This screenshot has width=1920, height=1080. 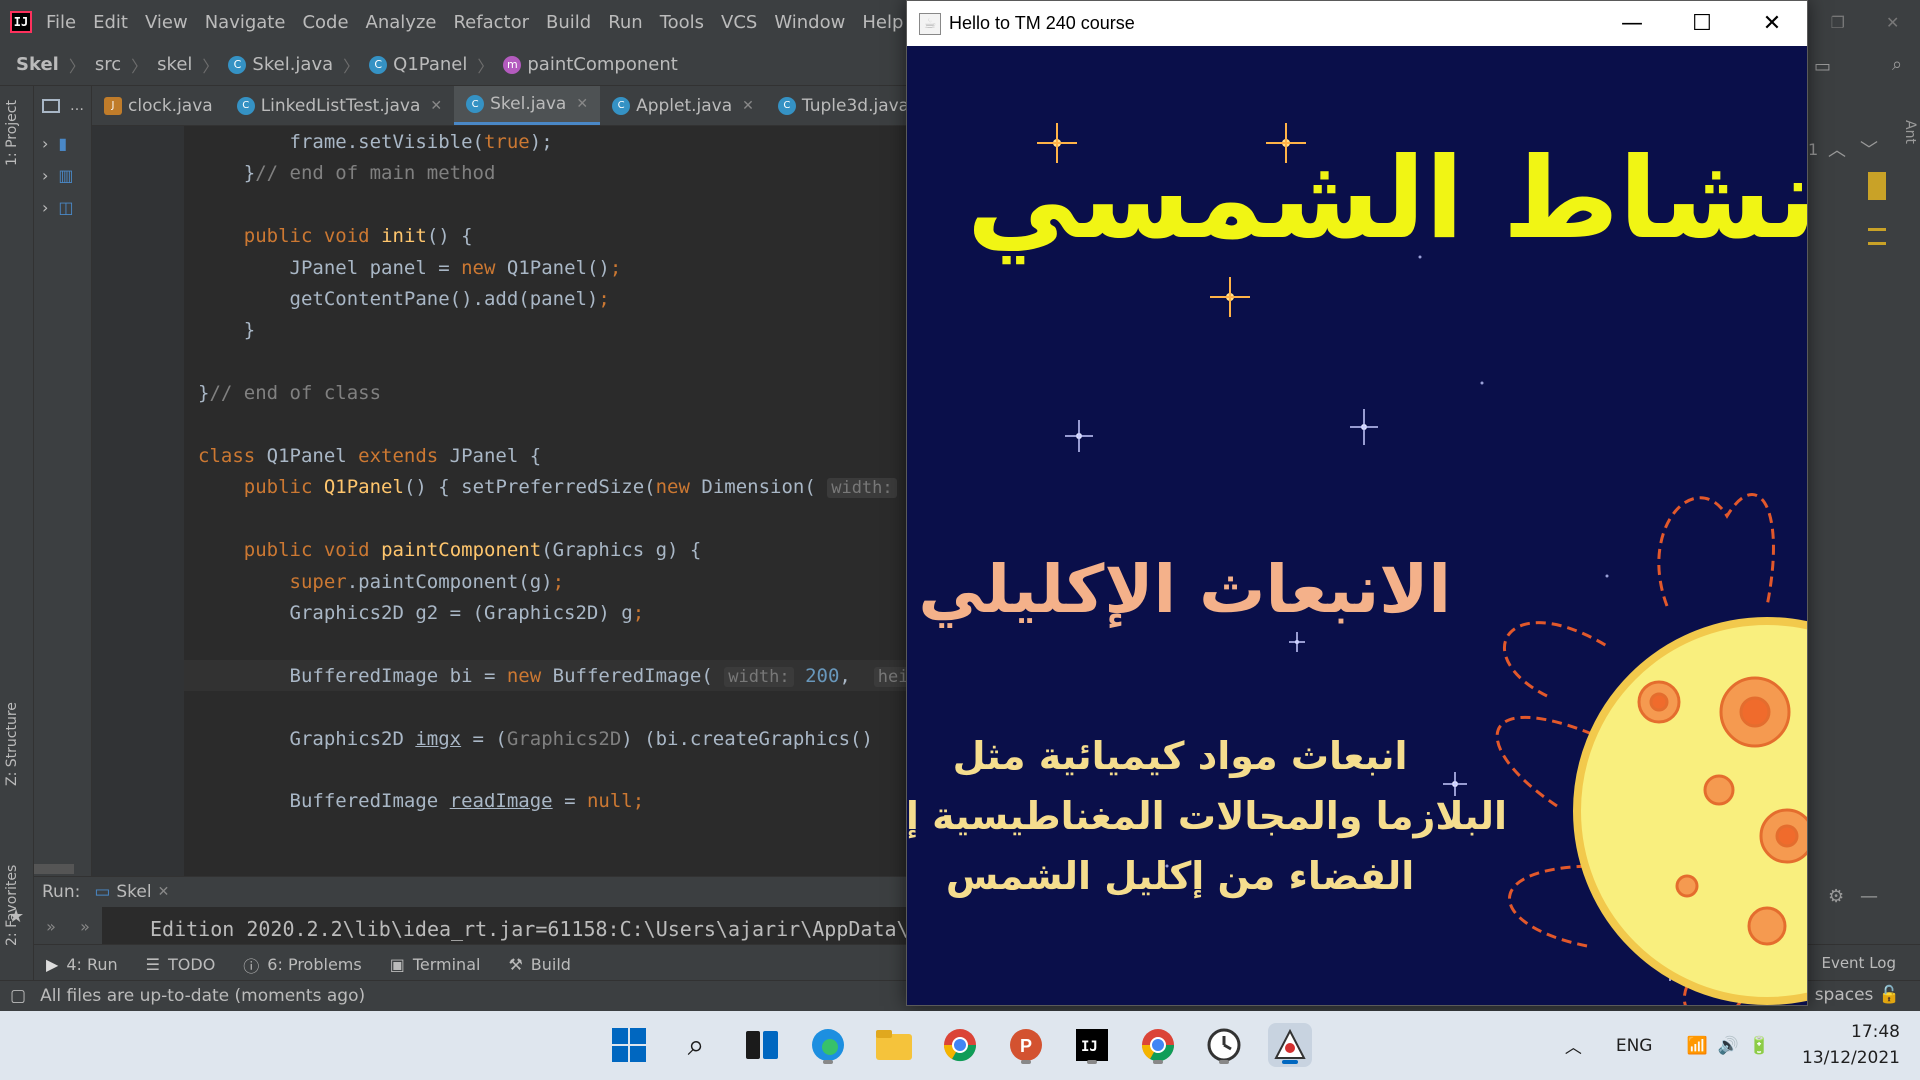 I want to click on menu-window: Window, so click(x=809, y=22).